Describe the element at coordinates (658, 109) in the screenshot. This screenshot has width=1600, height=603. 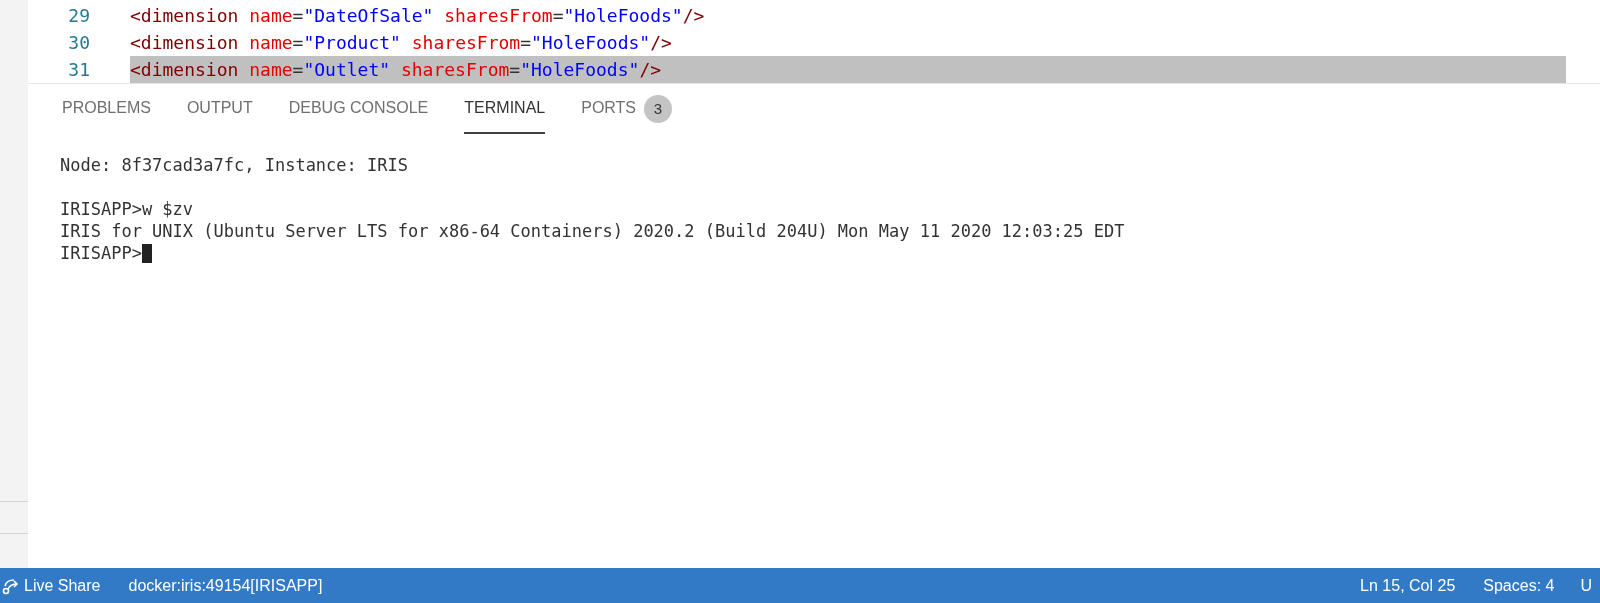
I see `count-badge: 3` at that location.